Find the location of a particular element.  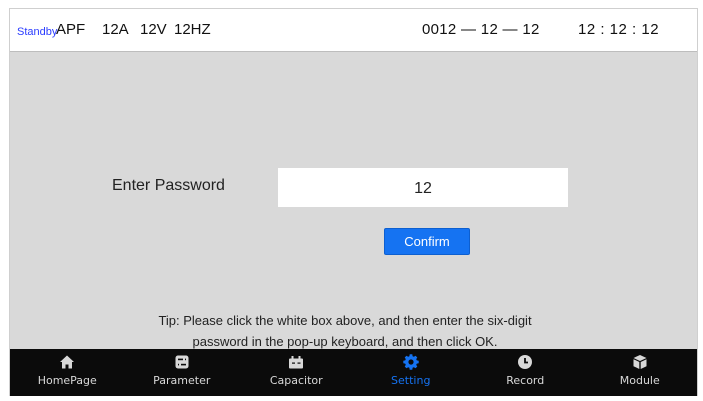

cube-icon is located at coordinates (640, 362).